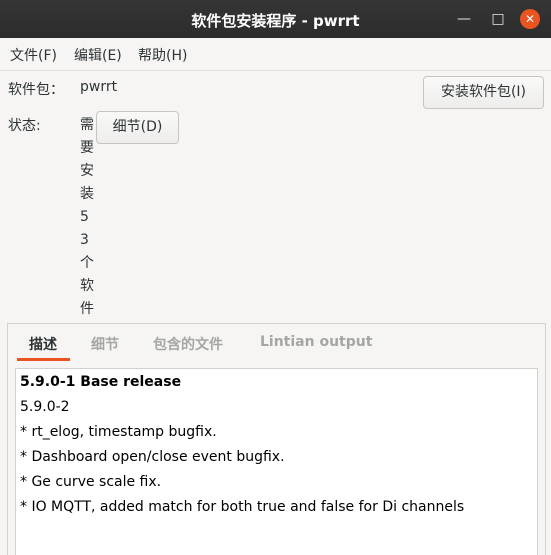  I want to click on maximize-icon: □, so click(498, 19).